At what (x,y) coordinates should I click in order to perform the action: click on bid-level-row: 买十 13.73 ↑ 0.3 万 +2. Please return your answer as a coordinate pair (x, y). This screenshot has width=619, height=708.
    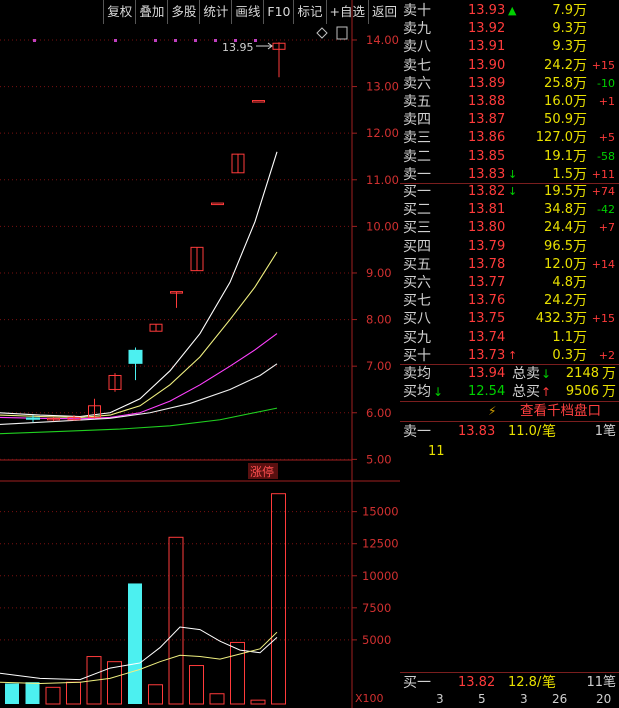
    Looking at the image, I should click on (509, 356).